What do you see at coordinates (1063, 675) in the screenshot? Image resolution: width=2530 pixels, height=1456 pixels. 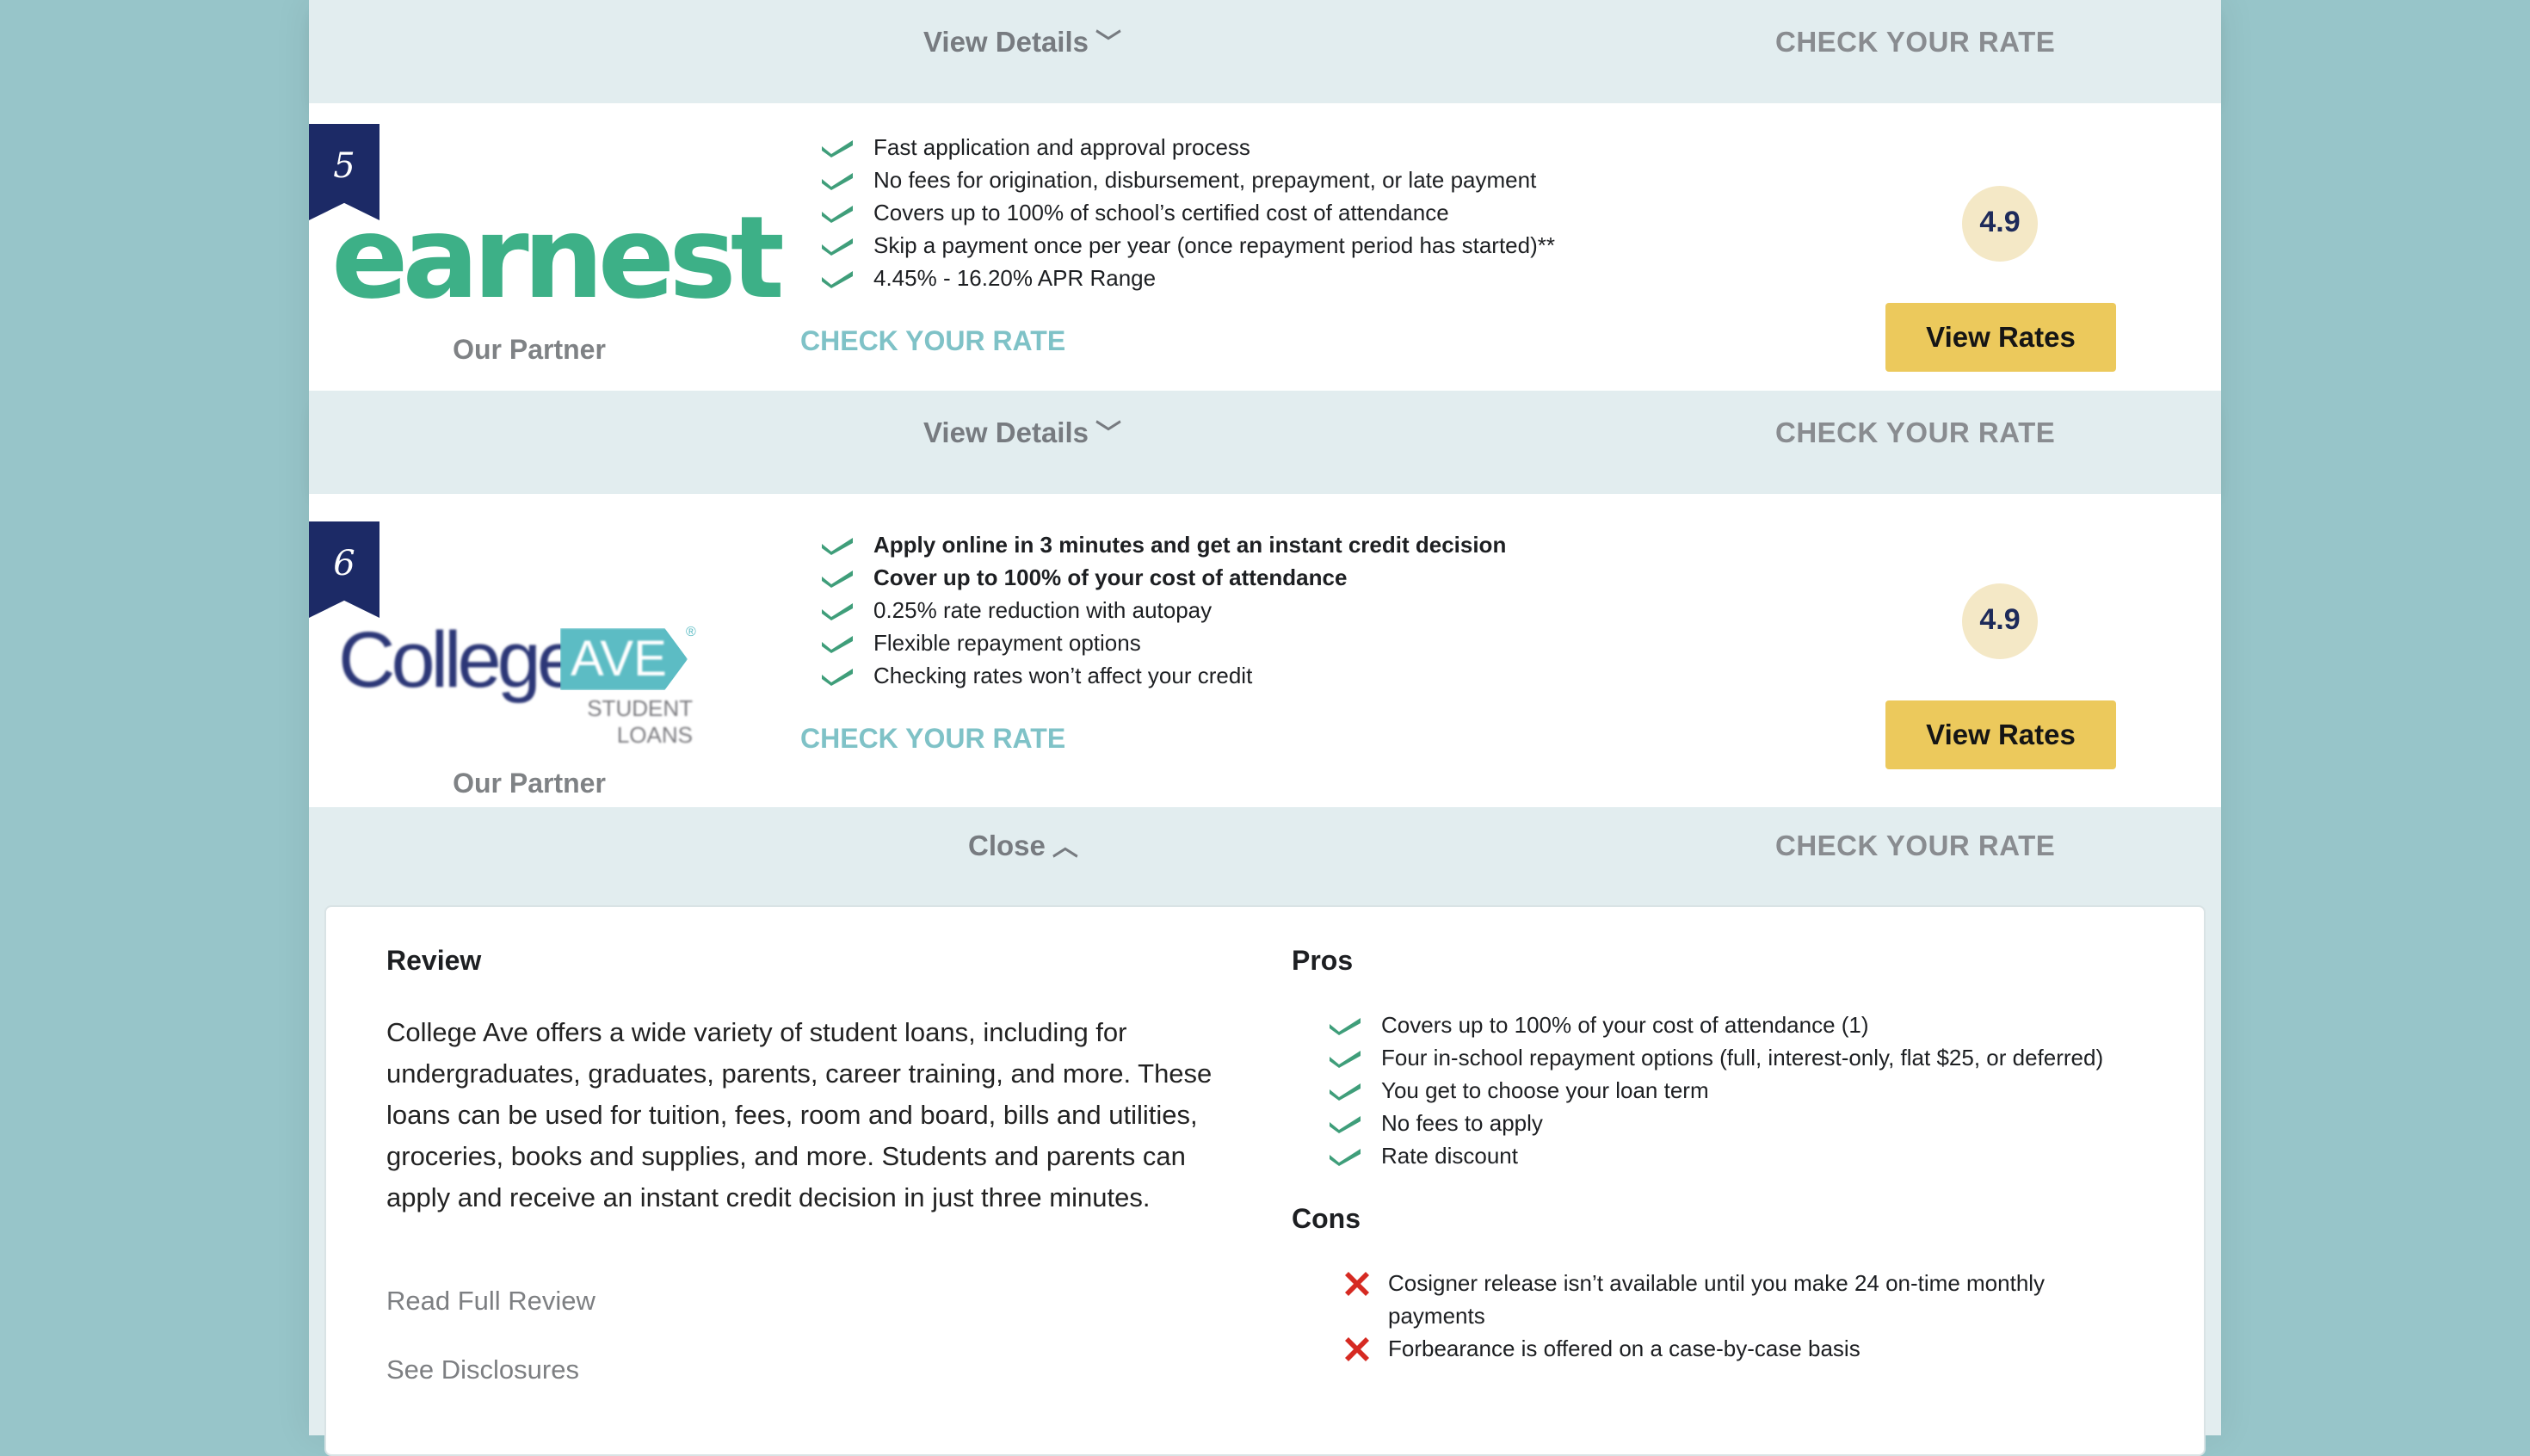 I see `feature-text: Checking rates won’t affect your credit` at bounding box center [1063, 675].